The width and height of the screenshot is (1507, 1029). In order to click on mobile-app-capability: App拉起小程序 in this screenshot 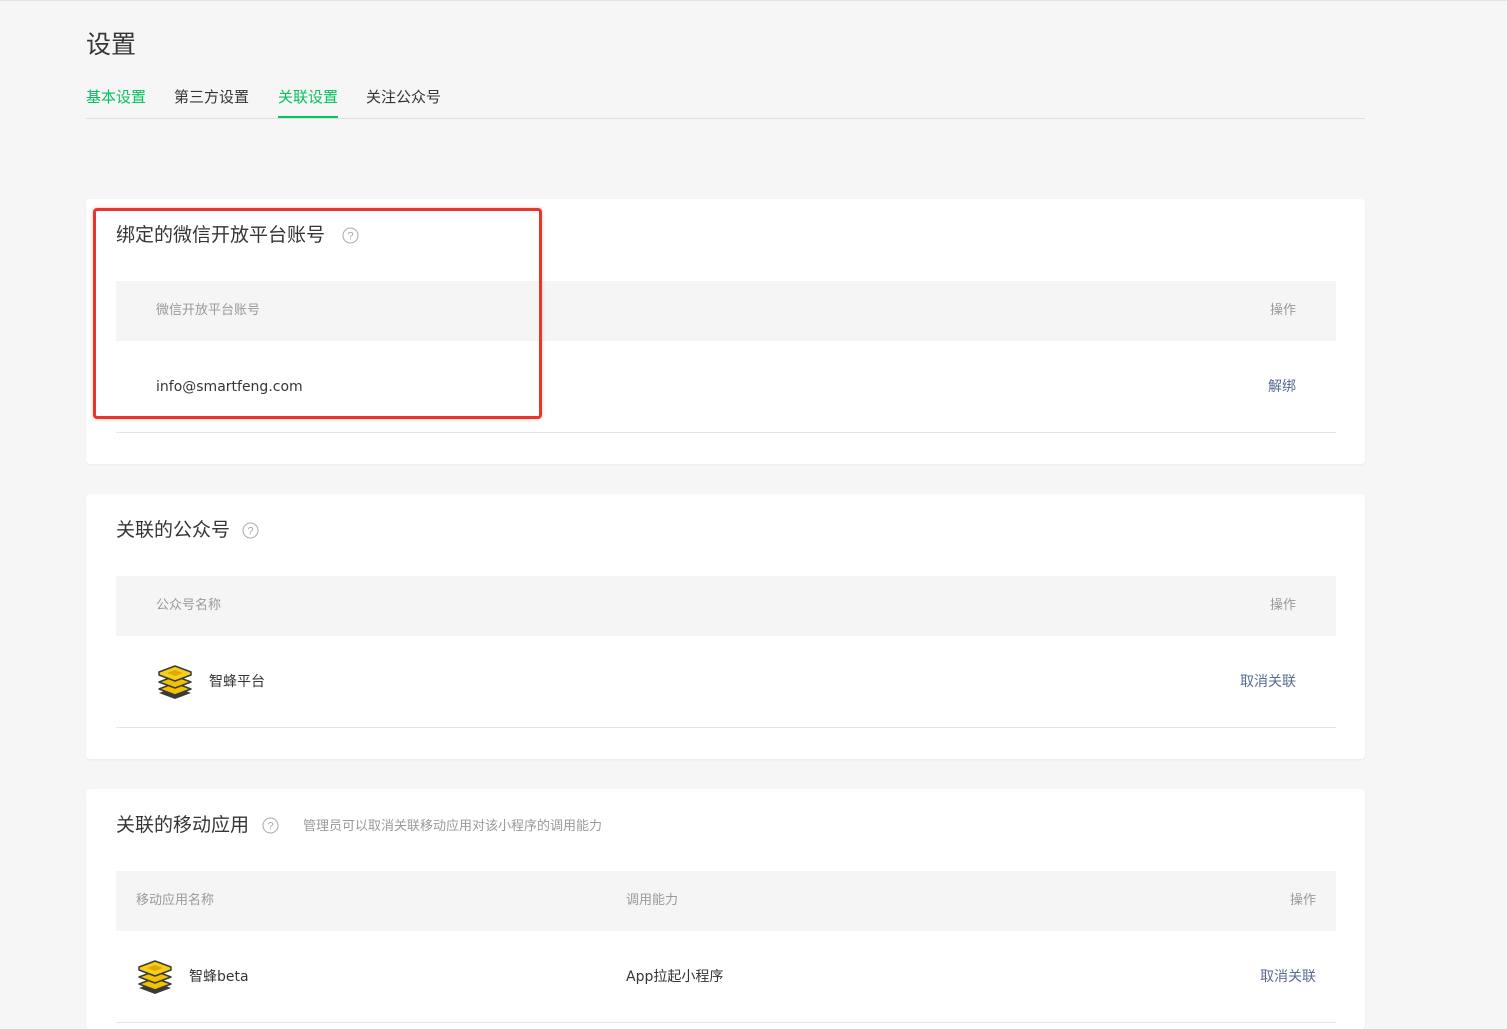, I will do `click(675, 977)`.